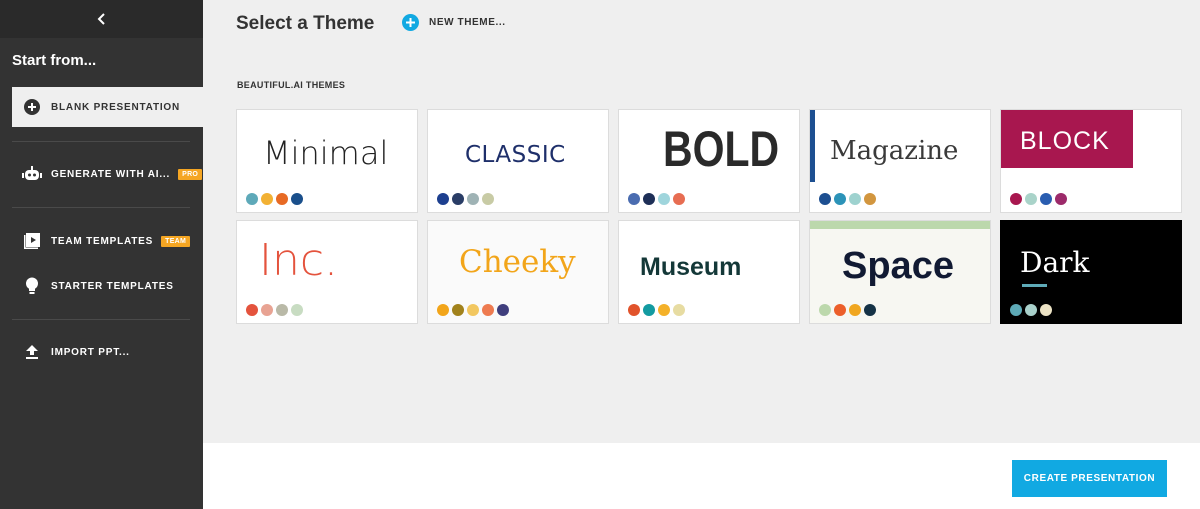 Image resolution: width=1200 pixels, height=509 pixels. Describe the element at coordinates (721, 149) in the screenshot. I see `theme-name: BOLD` at that location.